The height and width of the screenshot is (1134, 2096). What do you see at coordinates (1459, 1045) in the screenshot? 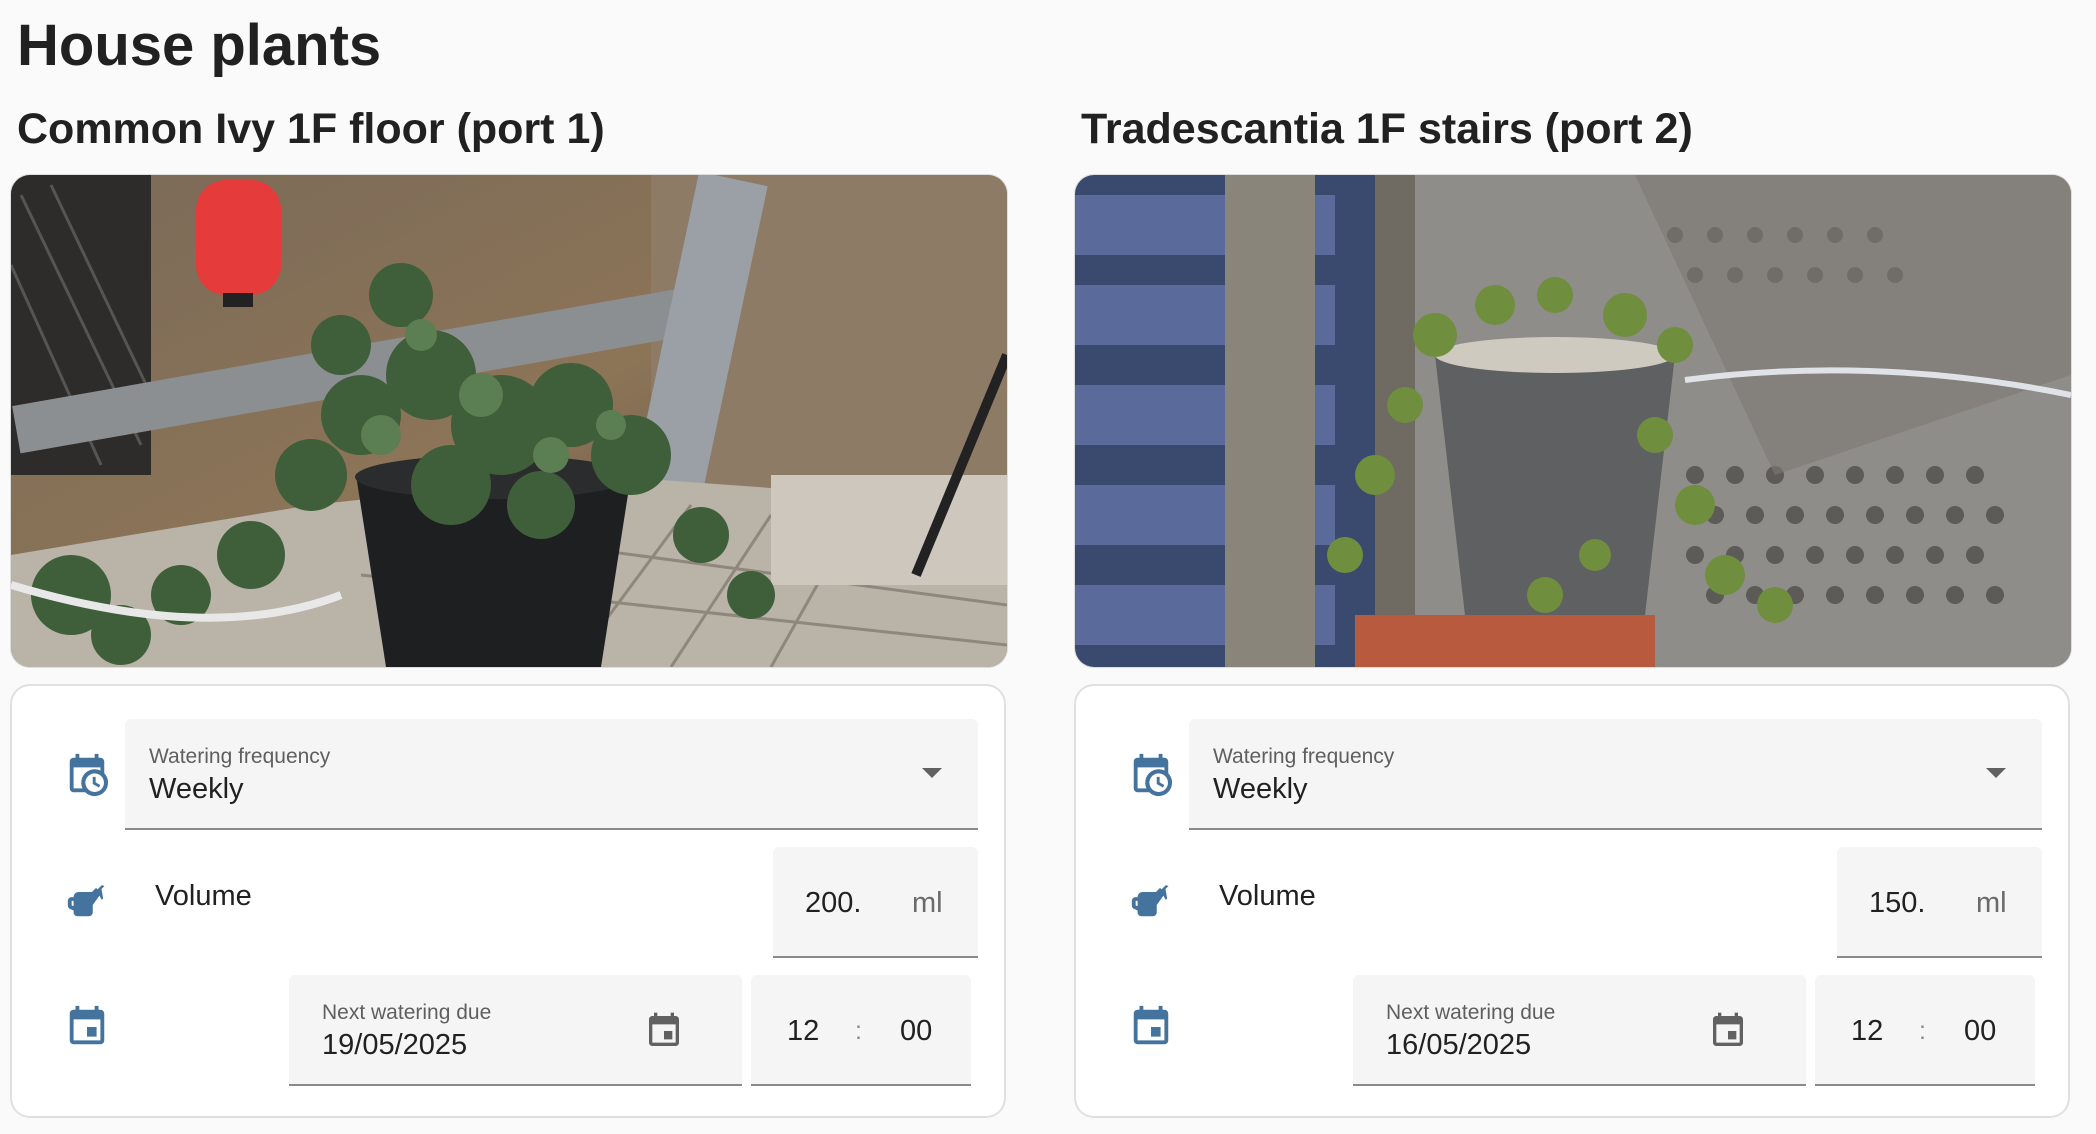
I see `date-value: 16/05/2025` at bounding box center [1459, 1045].